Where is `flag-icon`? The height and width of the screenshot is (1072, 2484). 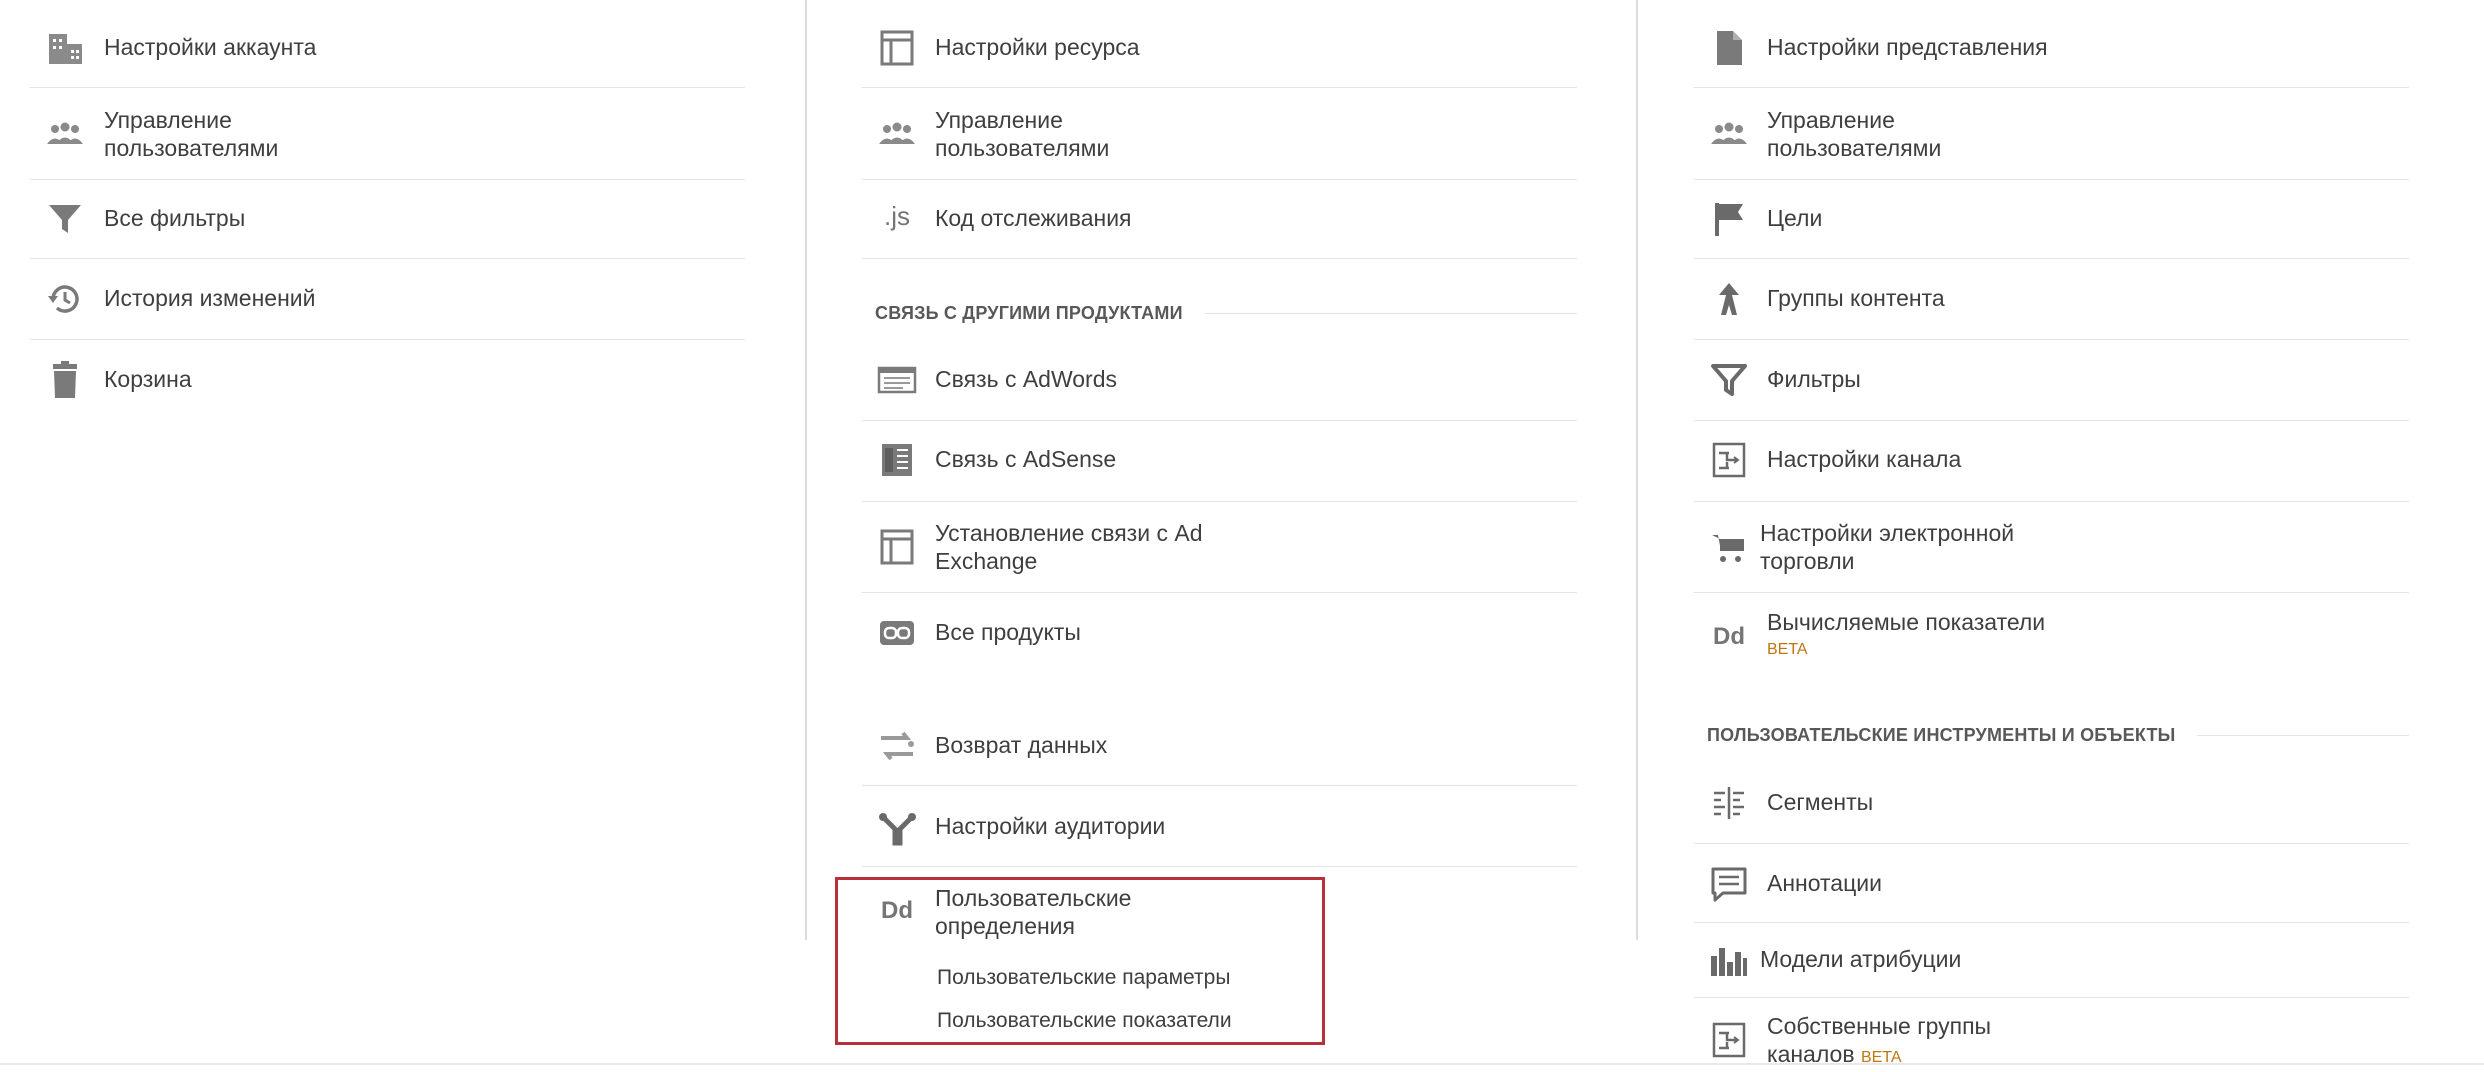
flag-icon is located at coordinates (1729, 219).